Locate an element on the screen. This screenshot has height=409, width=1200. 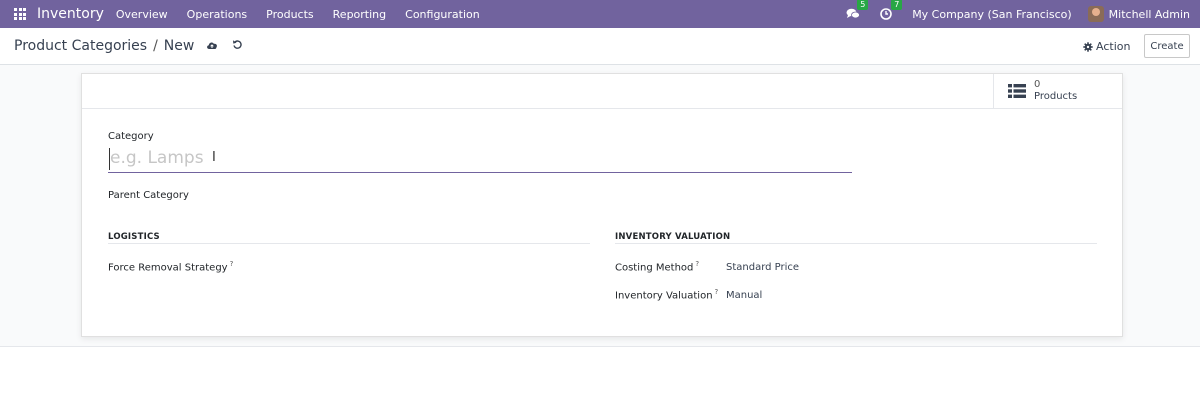
force-removal-strategy-text: Force Removal Strategy is located at coordinates (168, 268).